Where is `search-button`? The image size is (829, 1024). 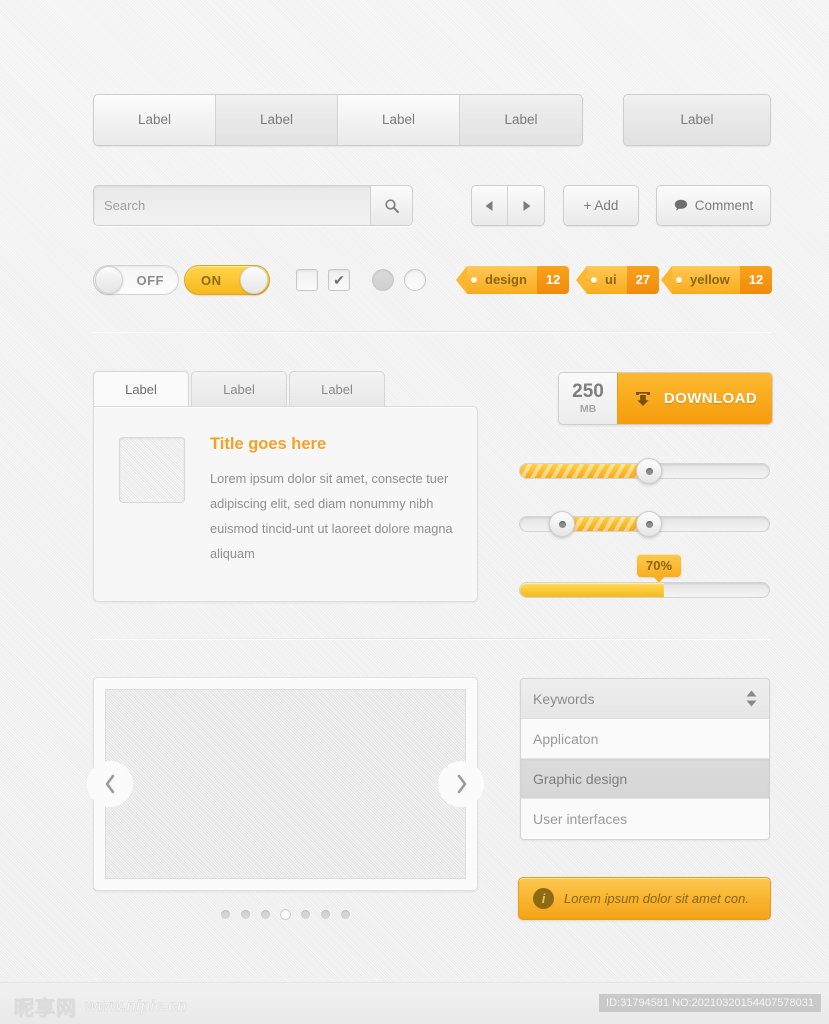
search-button is located at coordinates (391, 205).